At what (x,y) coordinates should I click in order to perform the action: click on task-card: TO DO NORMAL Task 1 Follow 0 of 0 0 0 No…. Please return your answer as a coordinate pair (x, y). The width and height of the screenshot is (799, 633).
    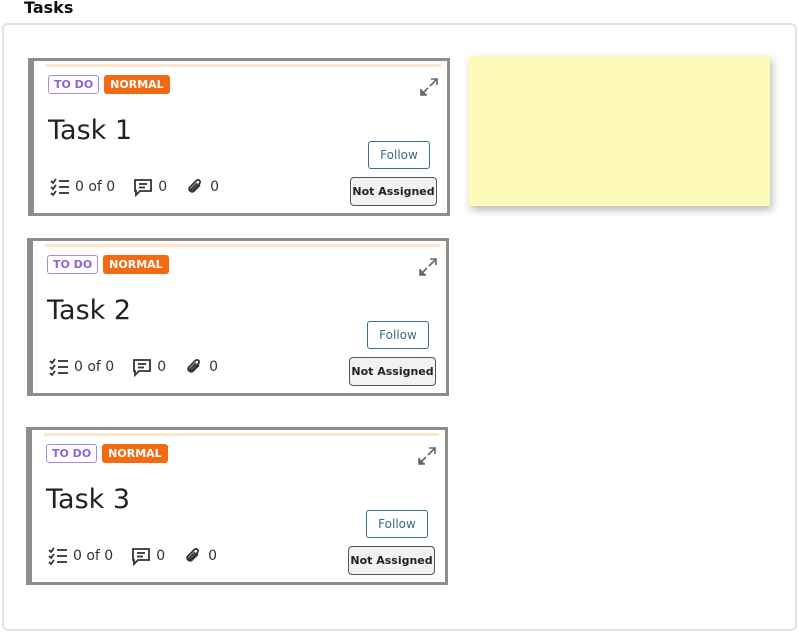
    Looking at the image, I should click on (239, 137).